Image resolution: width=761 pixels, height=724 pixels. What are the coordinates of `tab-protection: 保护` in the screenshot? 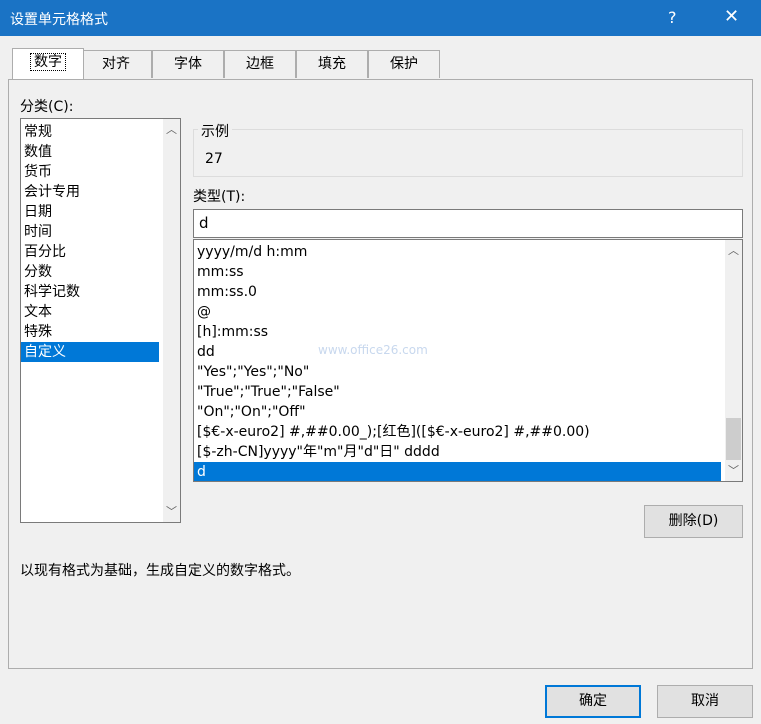 It's located at (404, 64).